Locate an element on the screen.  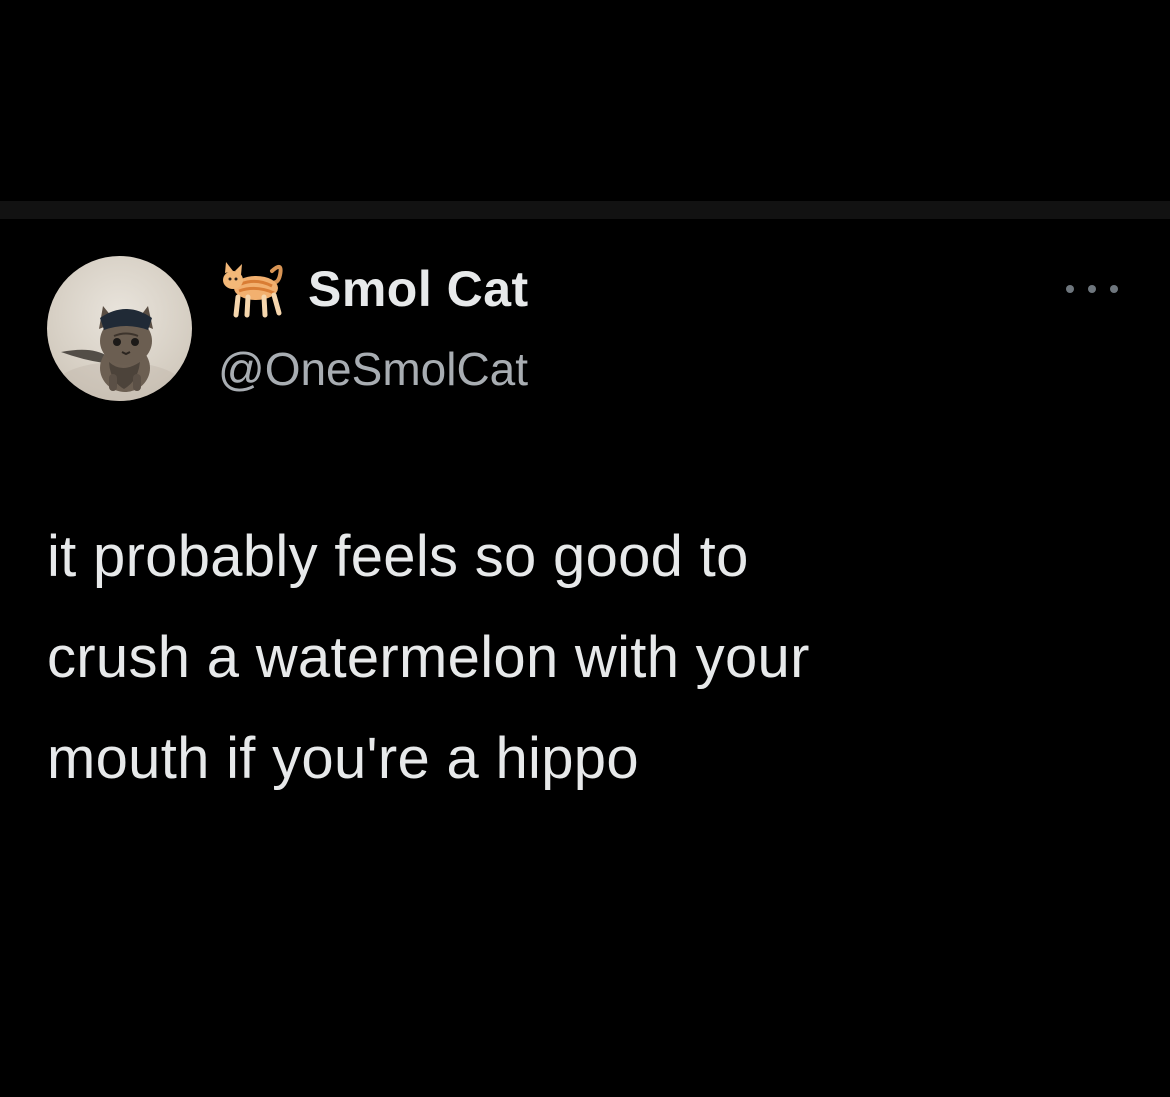
avatar is located at coordinates (119, 328).